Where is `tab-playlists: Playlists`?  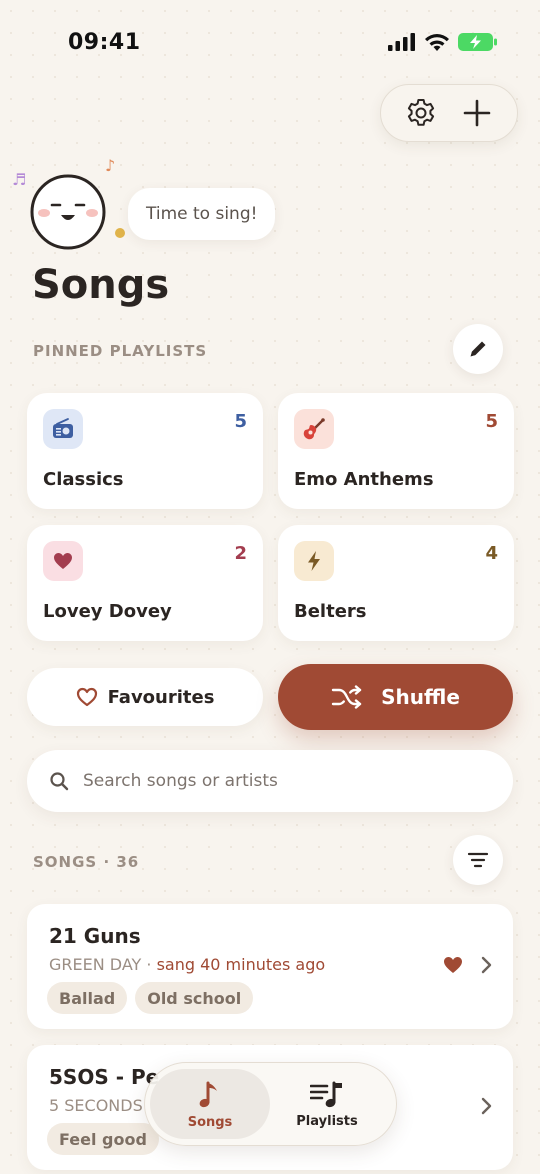
tab-playlists: Playlists is located at coordinates (327, 1104).